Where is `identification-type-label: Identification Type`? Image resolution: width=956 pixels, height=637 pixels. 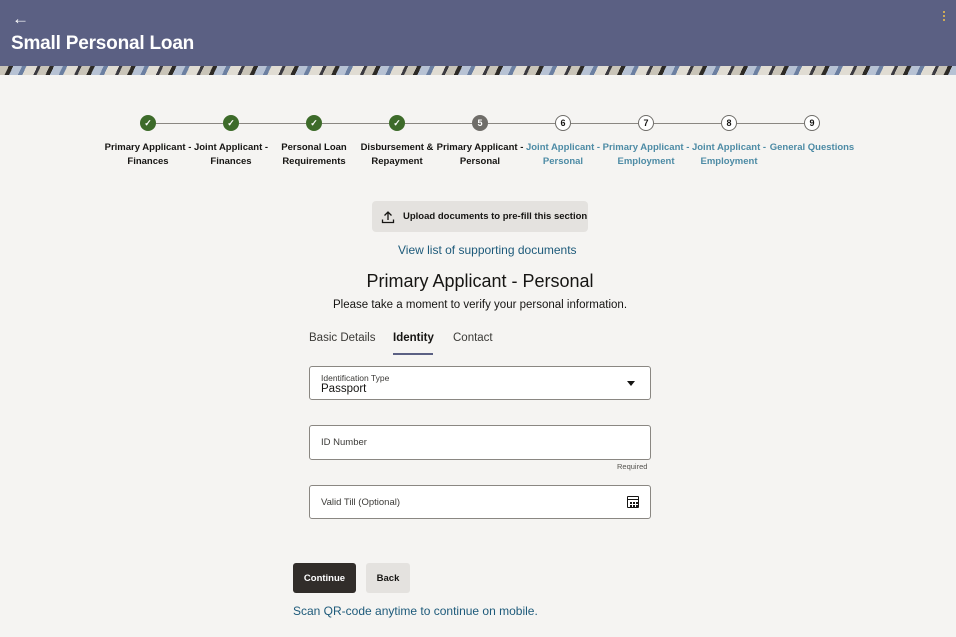 identification-type-label: Identification Type is located at coordinates (355, 378).